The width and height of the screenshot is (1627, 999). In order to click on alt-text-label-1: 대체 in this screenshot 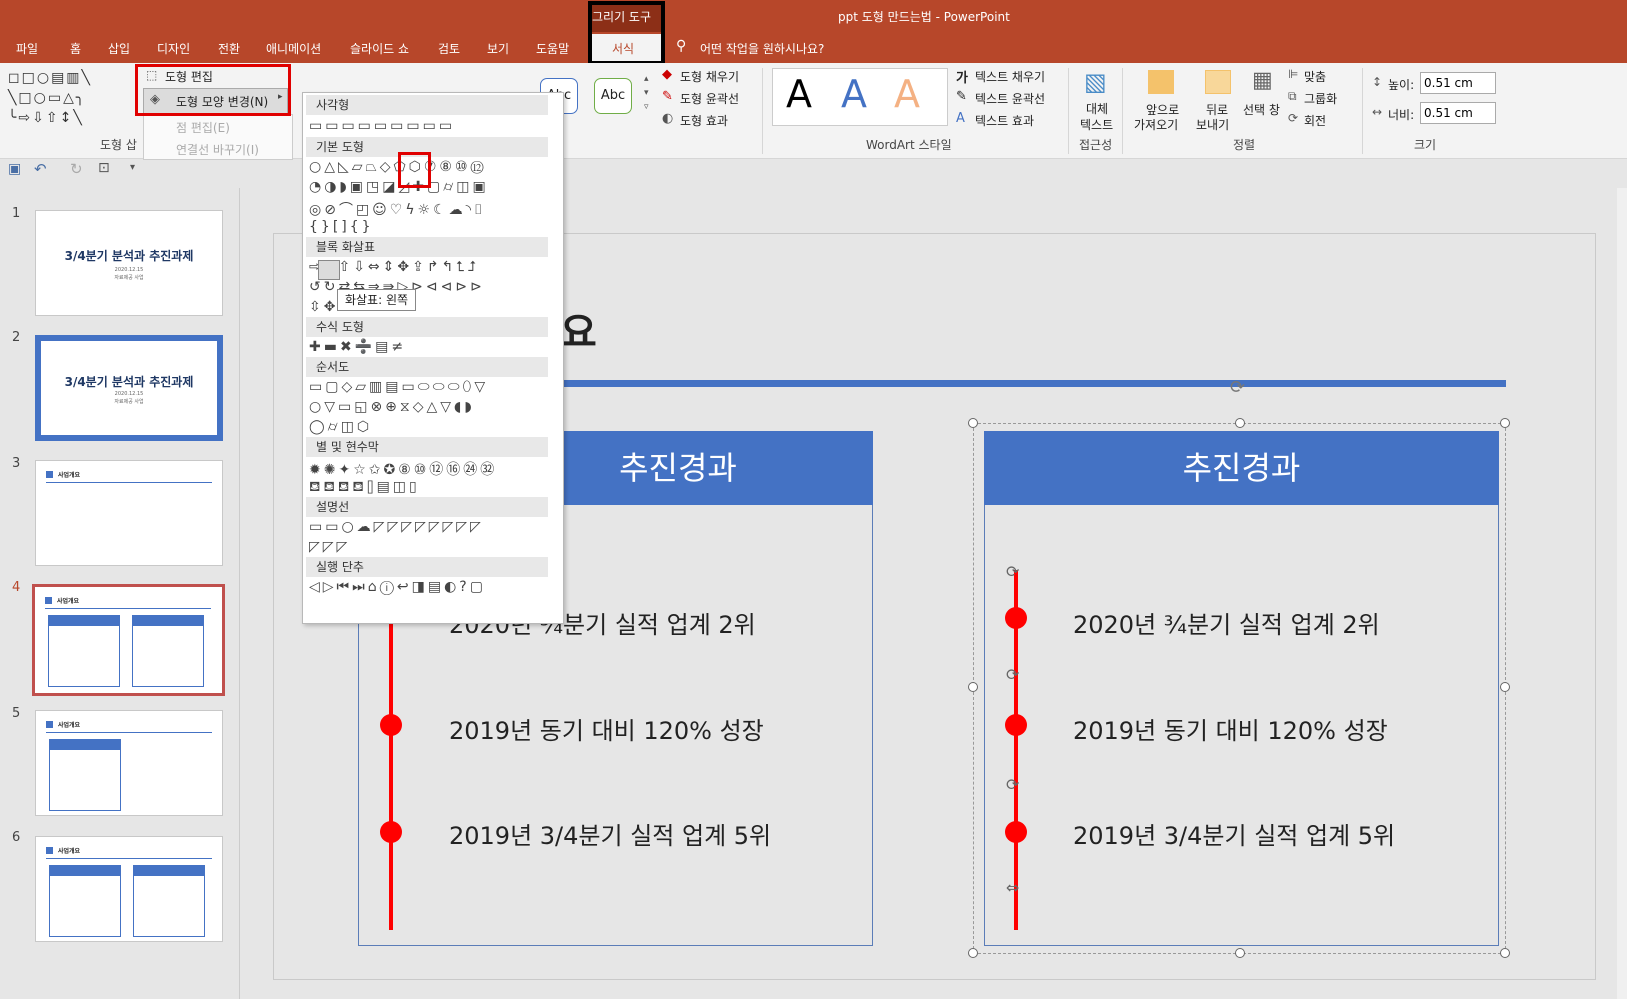, I will do `click(1097, 108)`.